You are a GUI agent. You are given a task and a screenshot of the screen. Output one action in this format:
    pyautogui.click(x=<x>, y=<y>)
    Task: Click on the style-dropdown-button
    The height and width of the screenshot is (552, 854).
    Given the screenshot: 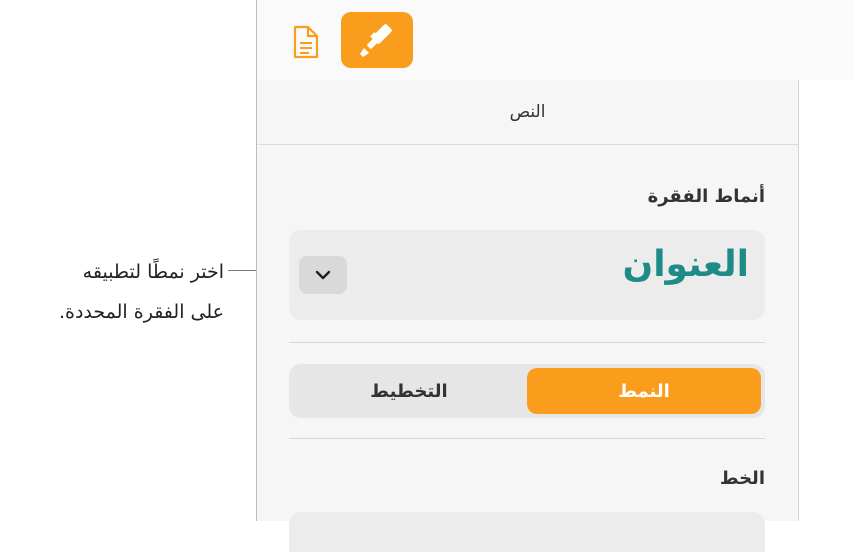 What is the action you would take?
    pyautogui.click(x=323, y=275)
    